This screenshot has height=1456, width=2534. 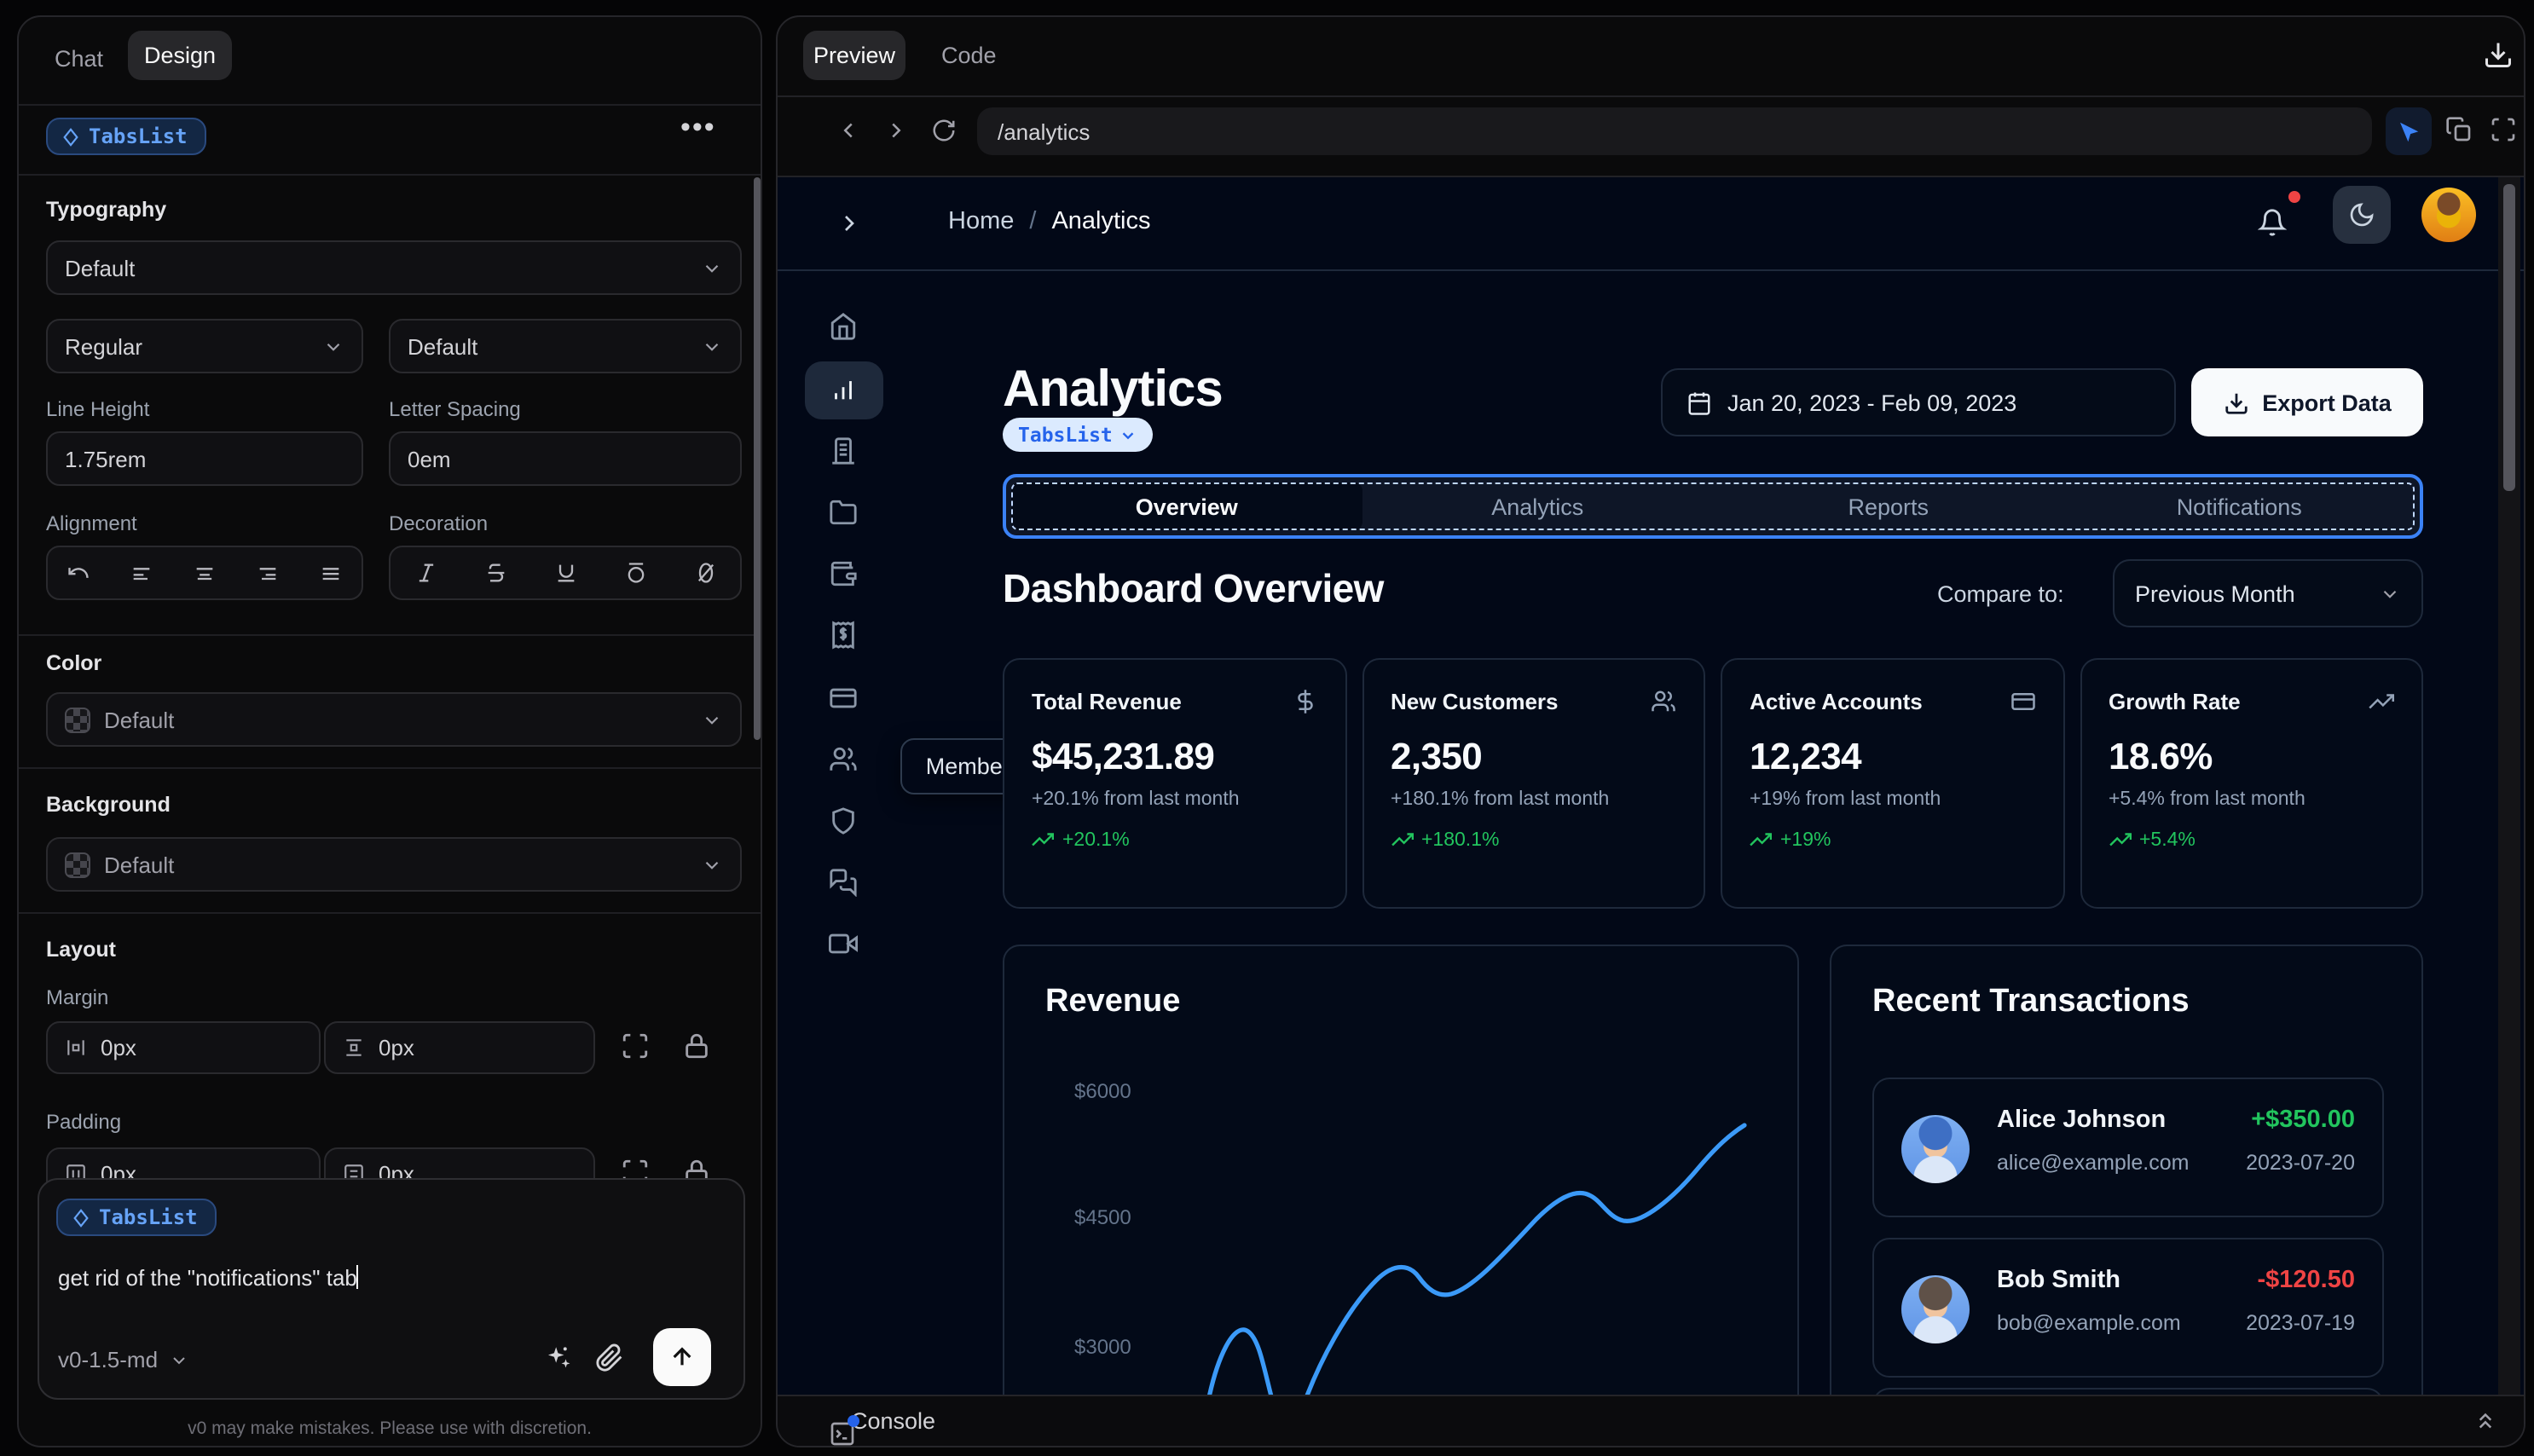 I want to click on prompt-input: get rid of the "notifications" tab, so click(x=208, y=1278).